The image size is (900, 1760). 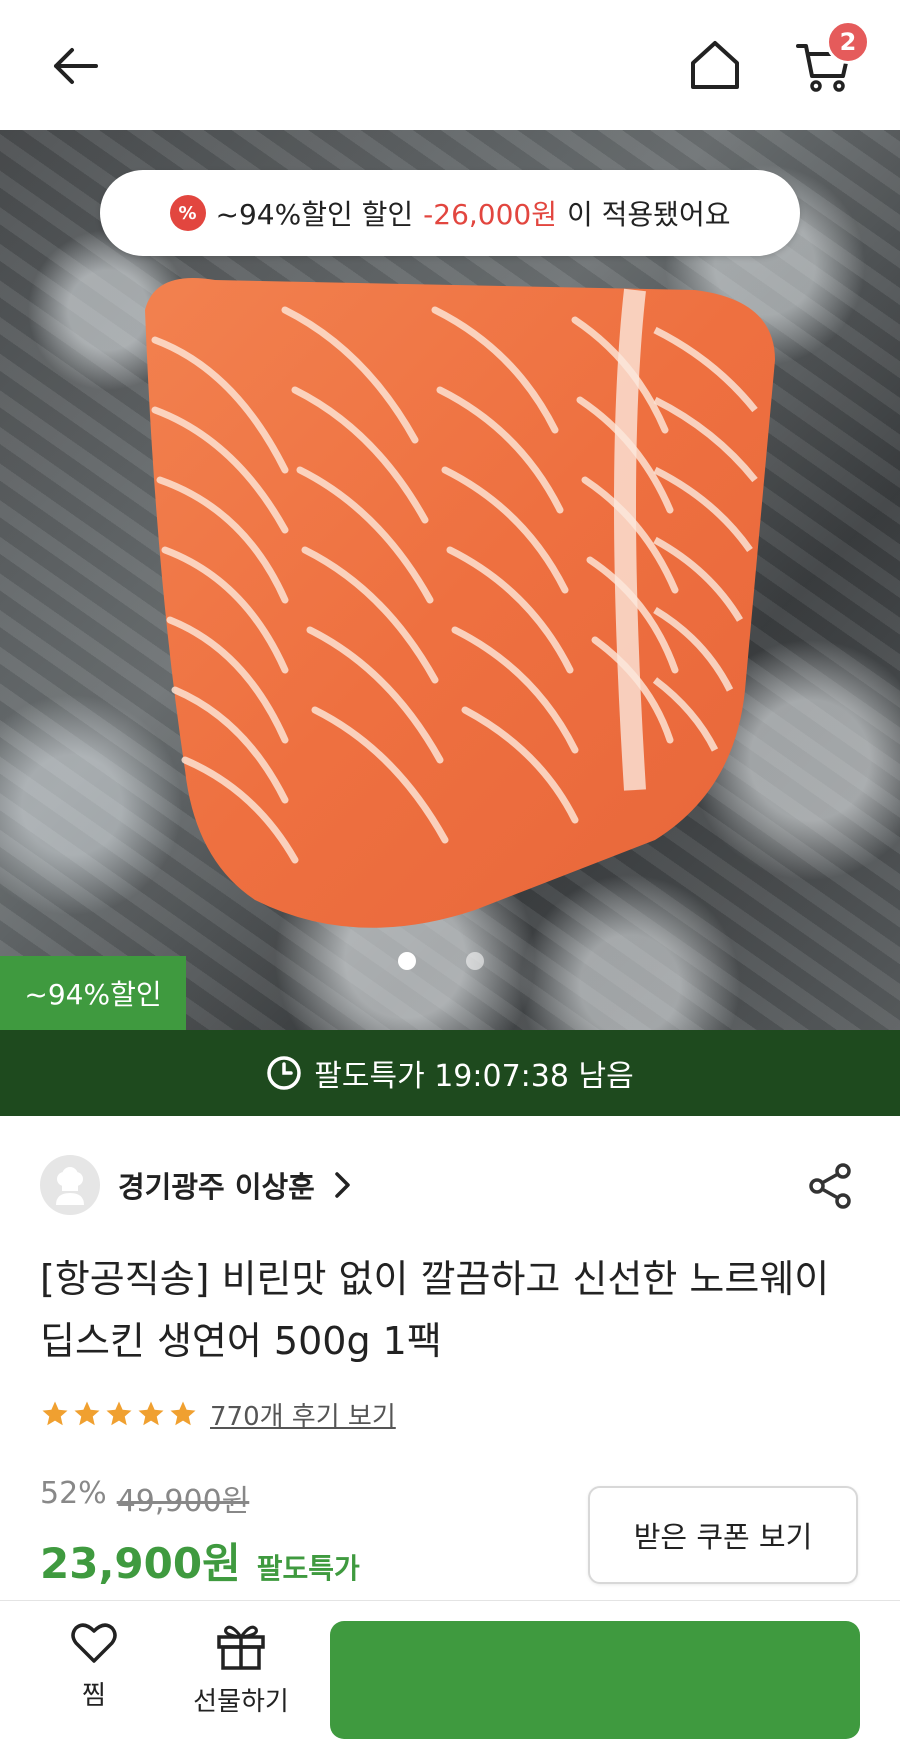 What do you see at coordinates (595, 1680) in the screenshot?
I see `purchase-button` at bounding box center [595, 1680].